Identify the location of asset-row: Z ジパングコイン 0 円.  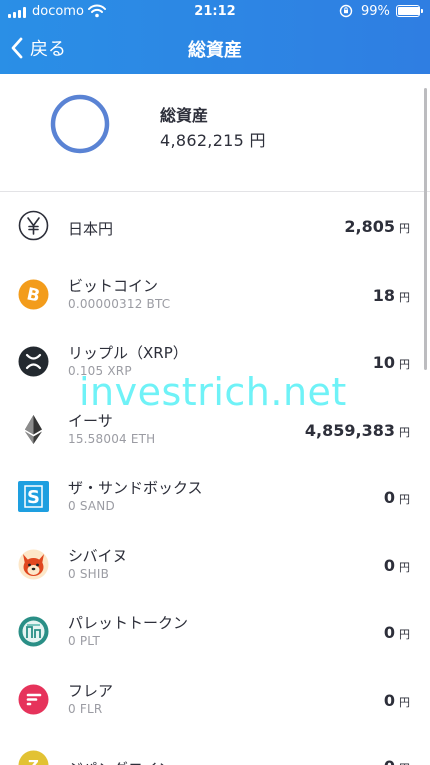
(215, 748).